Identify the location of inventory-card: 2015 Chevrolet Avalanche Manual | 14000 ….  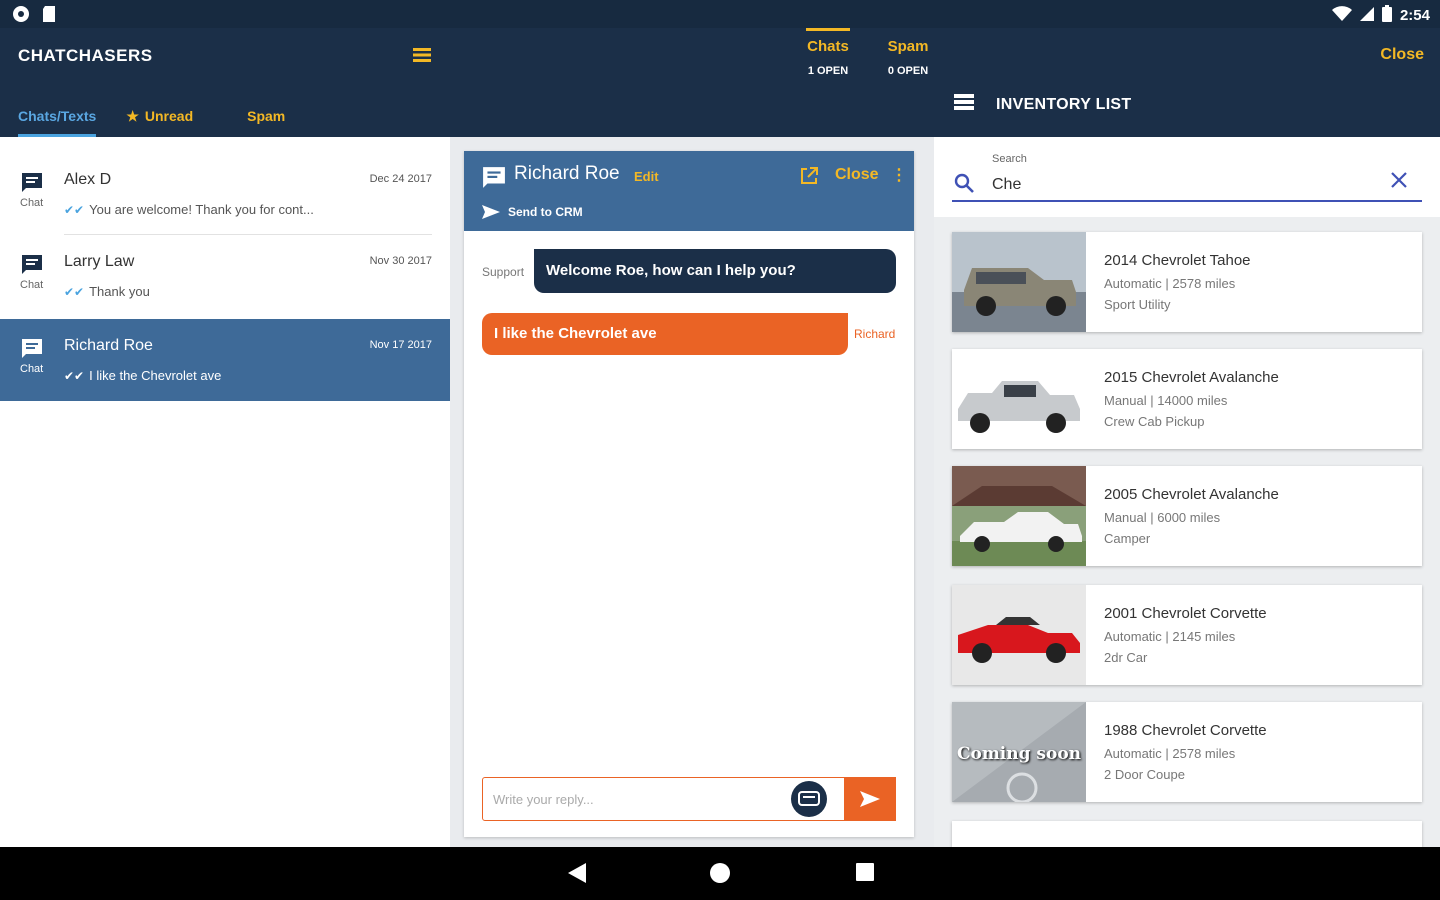
(1187, 399).